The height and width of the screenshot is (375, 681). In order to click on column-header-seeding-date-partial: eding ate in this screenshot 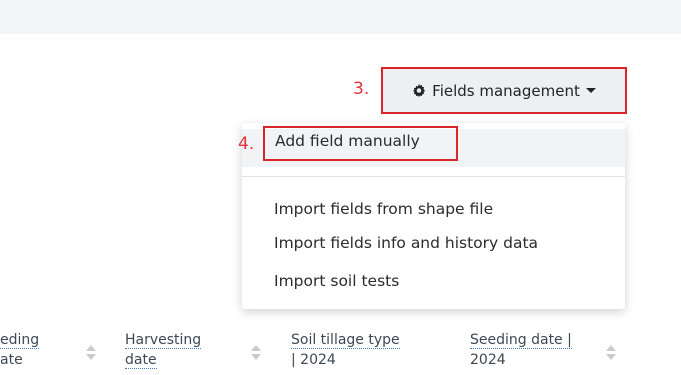, I will do `click(20, 350)`.